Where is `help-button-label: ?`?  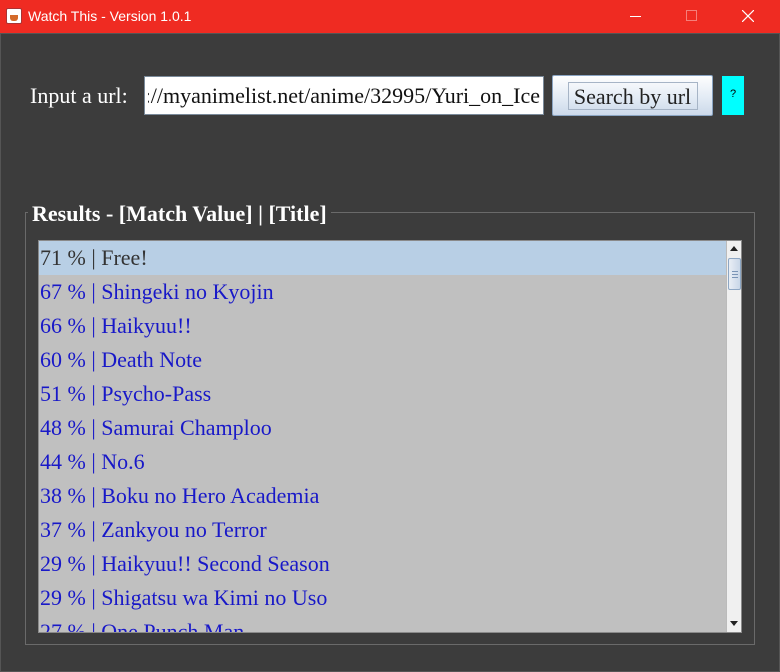 help-button-label: ? is located at coordinates (733, 94).